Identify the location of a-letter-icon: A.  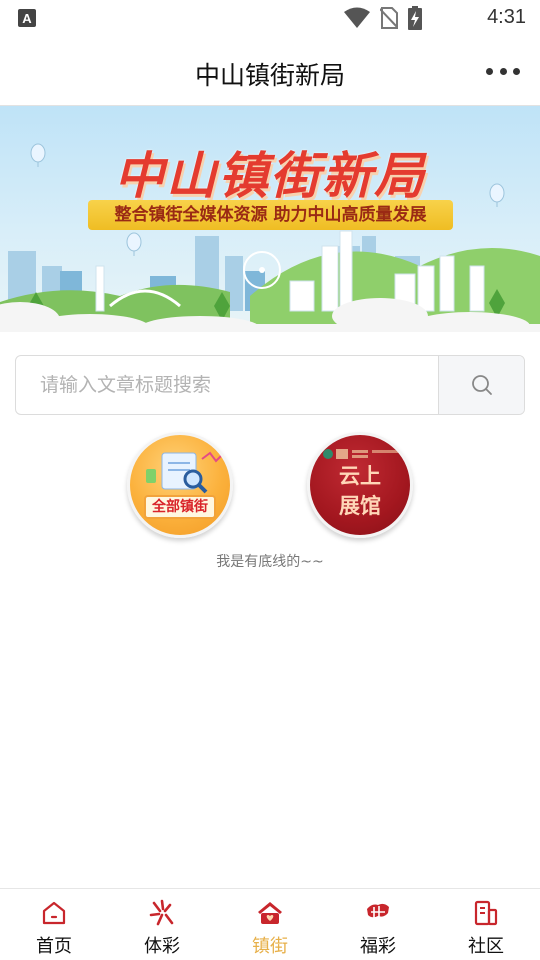
(27, 18).